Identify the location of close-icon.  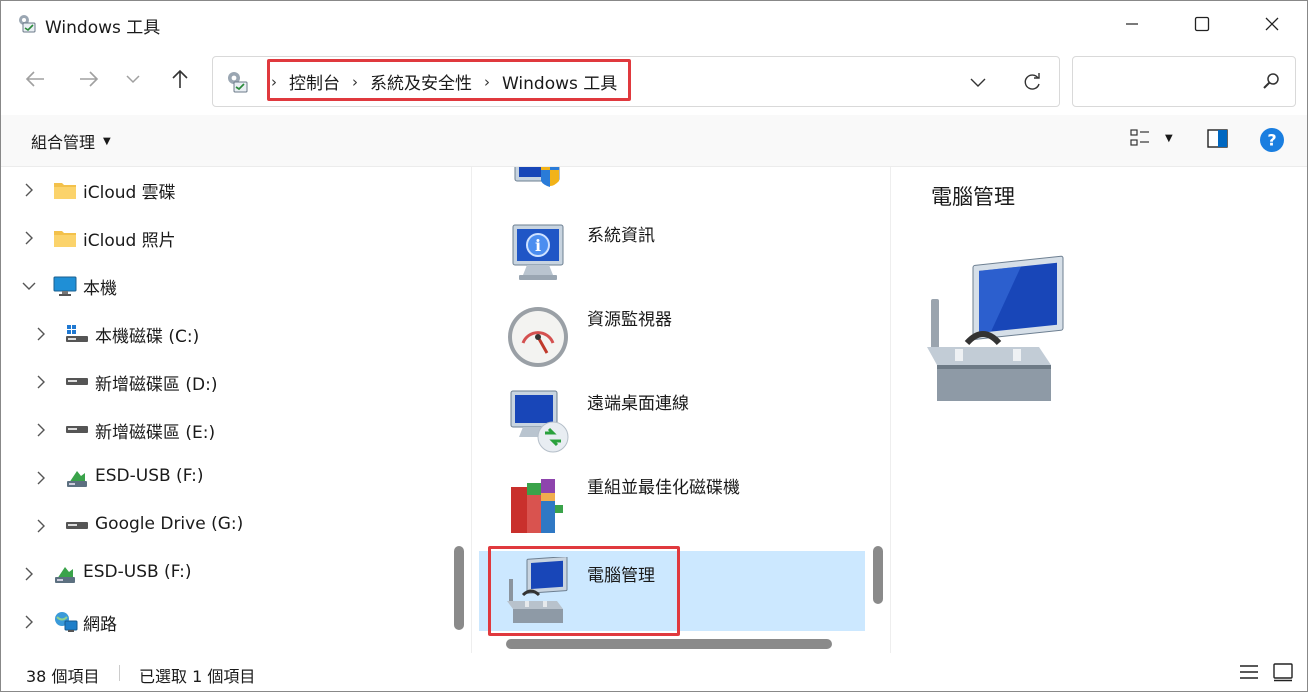
(1272, 24).